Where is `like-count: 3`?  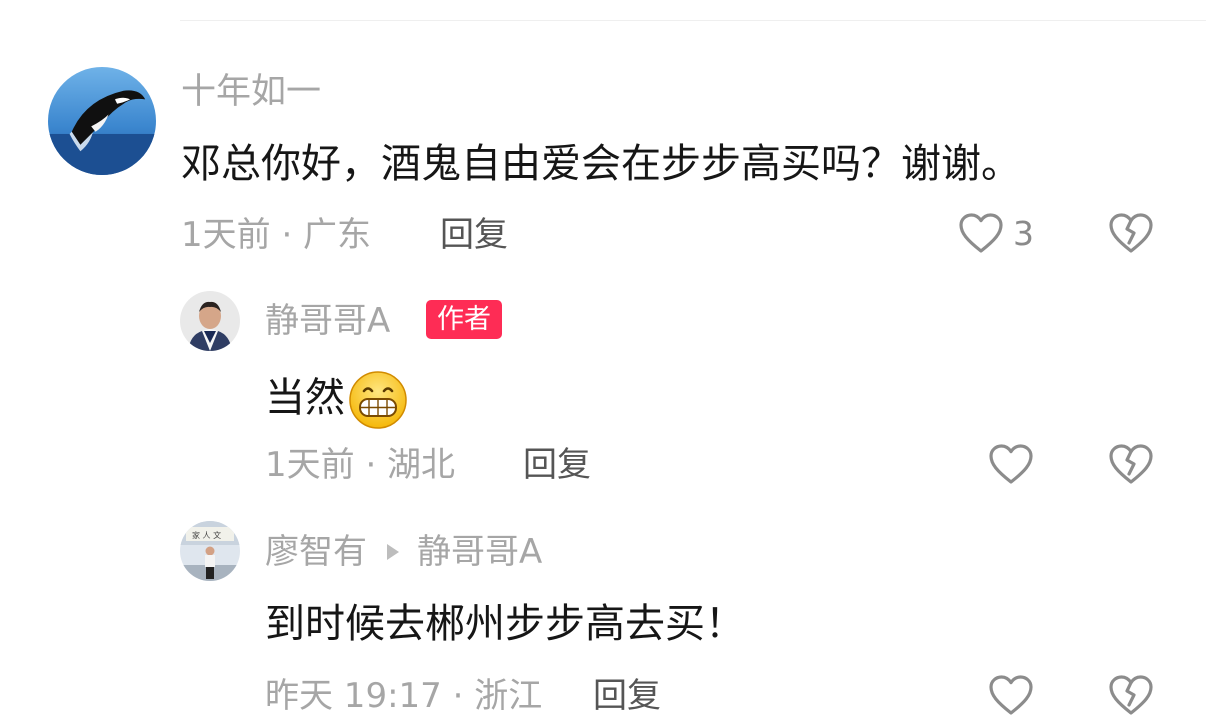 like-count: 3 is located at coordinates (1023, 233).